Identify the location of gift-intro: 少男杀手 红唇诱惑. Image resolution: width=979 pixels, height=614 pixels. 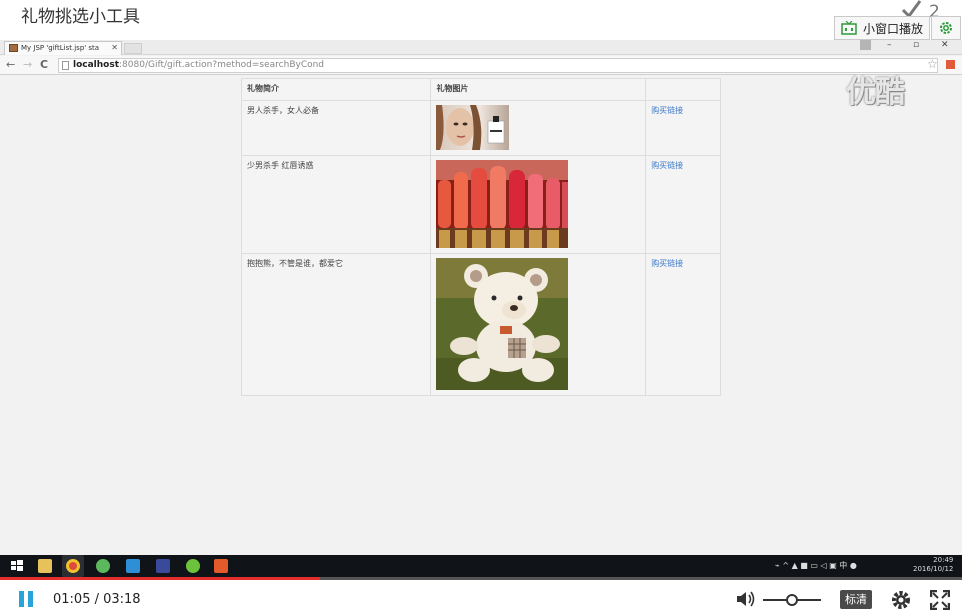
(336, 204).